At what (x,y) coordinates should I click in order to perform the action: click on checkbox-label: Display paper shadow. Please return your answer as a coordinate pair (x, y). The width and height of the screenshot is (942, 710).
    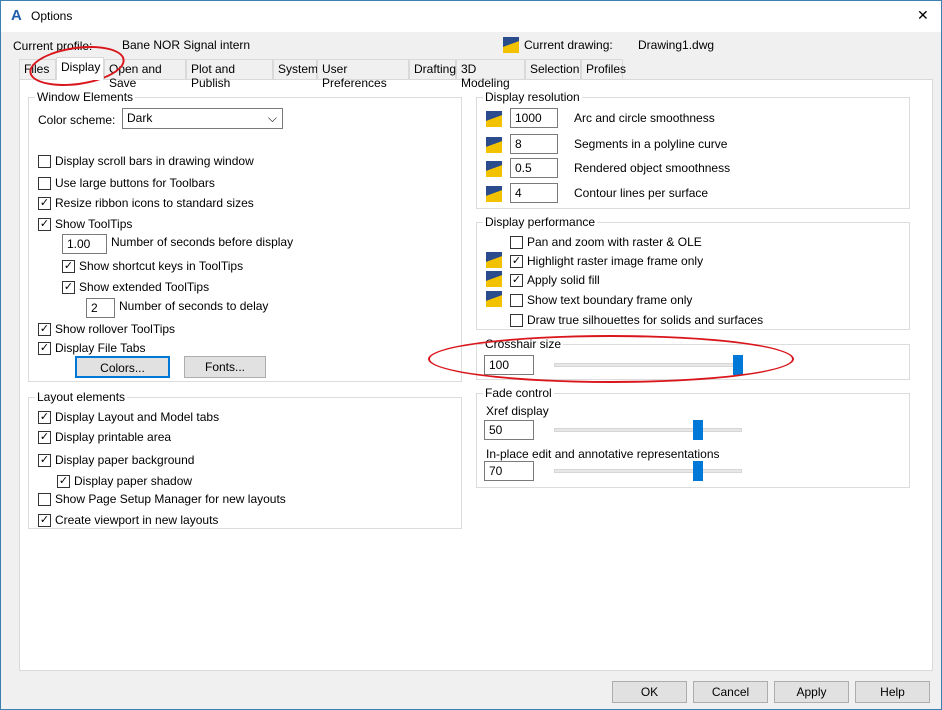
    Looking at the image, I should click on (133, 481).